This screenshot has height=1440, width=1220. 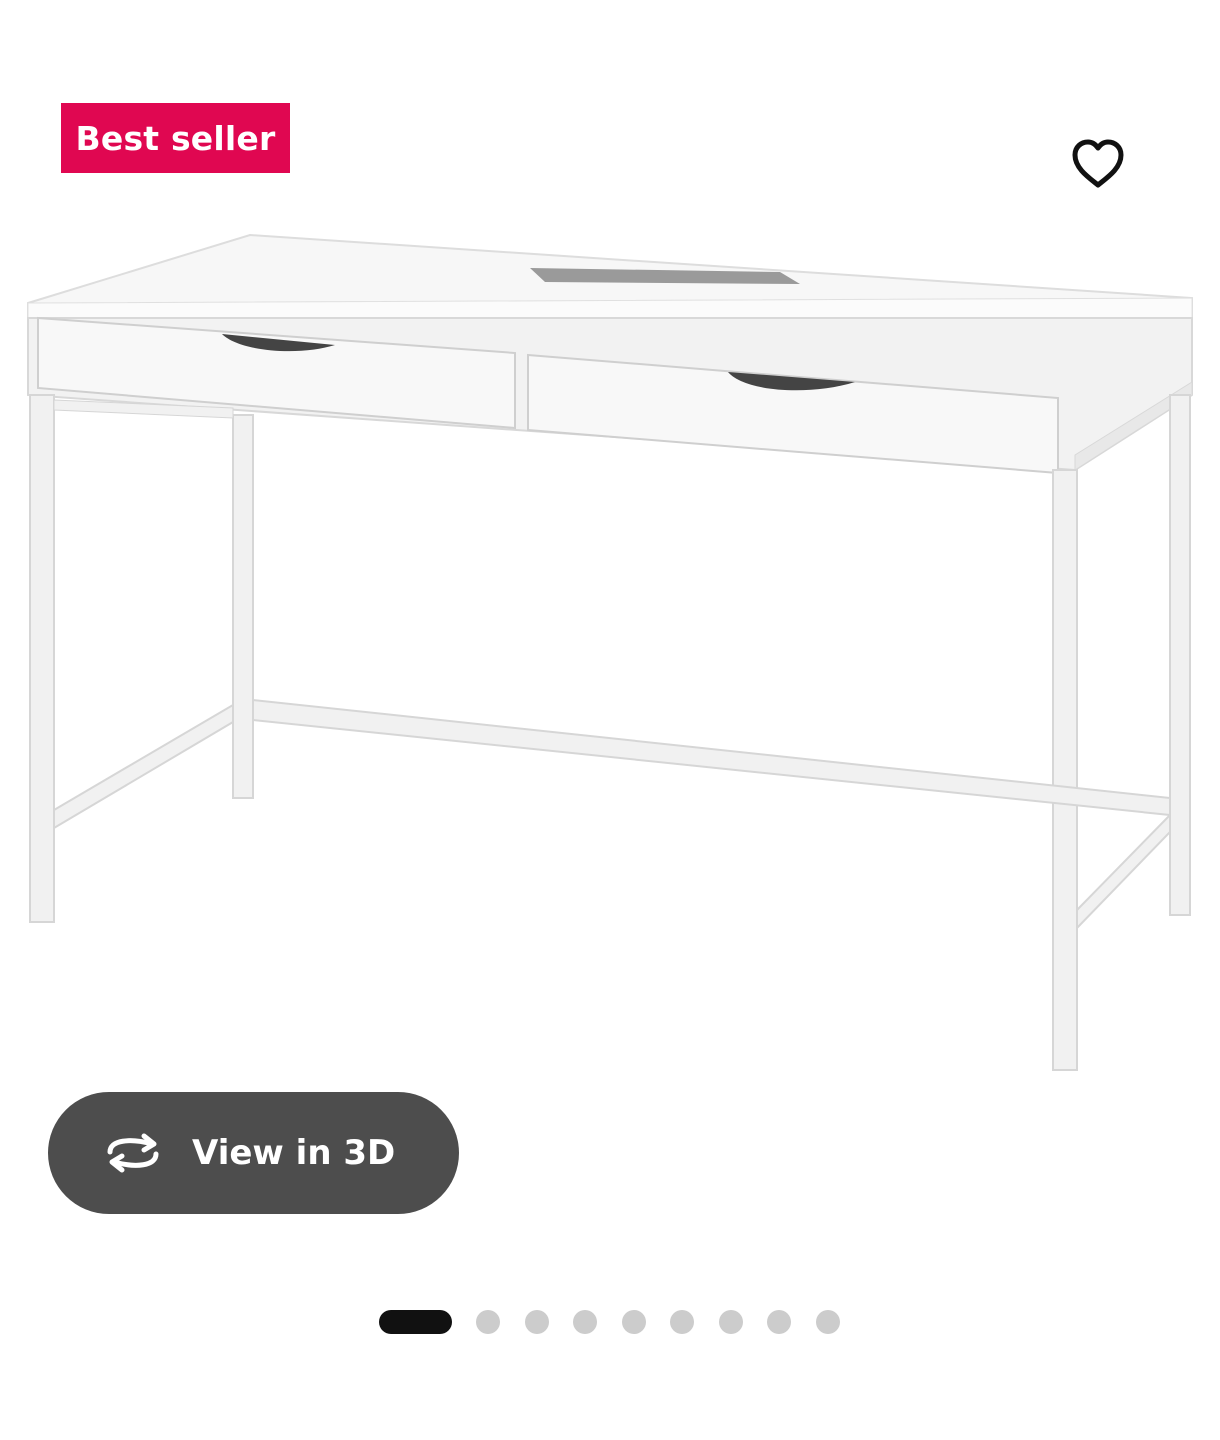 What do you see at coordinates (610, 1323) in the screenshot?
I see `carousel-pagination` at bounding box center [610, 1323].